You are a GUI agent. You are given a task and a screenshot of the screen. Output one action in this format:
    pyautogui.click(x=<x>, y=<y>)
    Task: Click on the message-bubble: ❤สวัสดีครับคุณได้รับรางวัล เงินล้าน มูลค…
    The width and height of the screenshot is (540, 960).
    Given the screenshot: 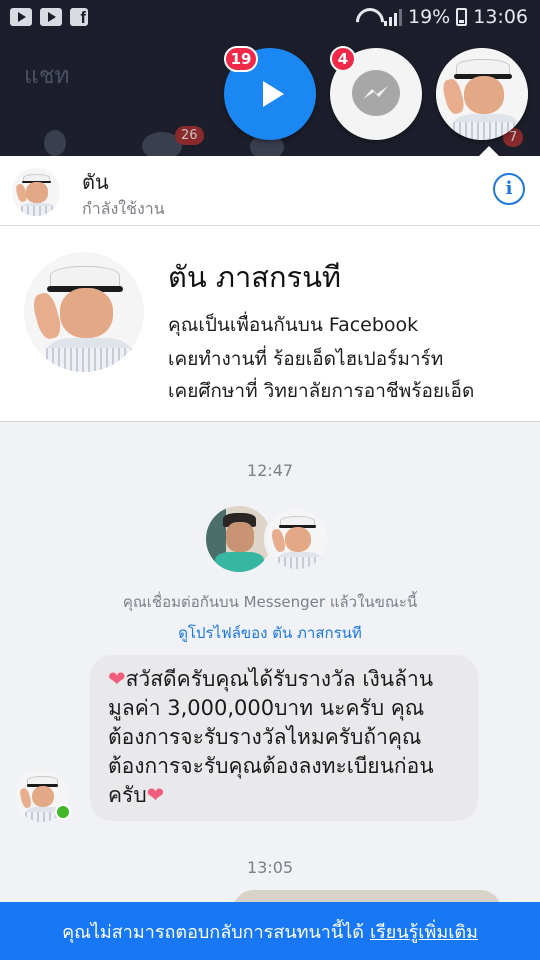 What is the action you would take?
    pyautogui.click(x=284, y=738)
    